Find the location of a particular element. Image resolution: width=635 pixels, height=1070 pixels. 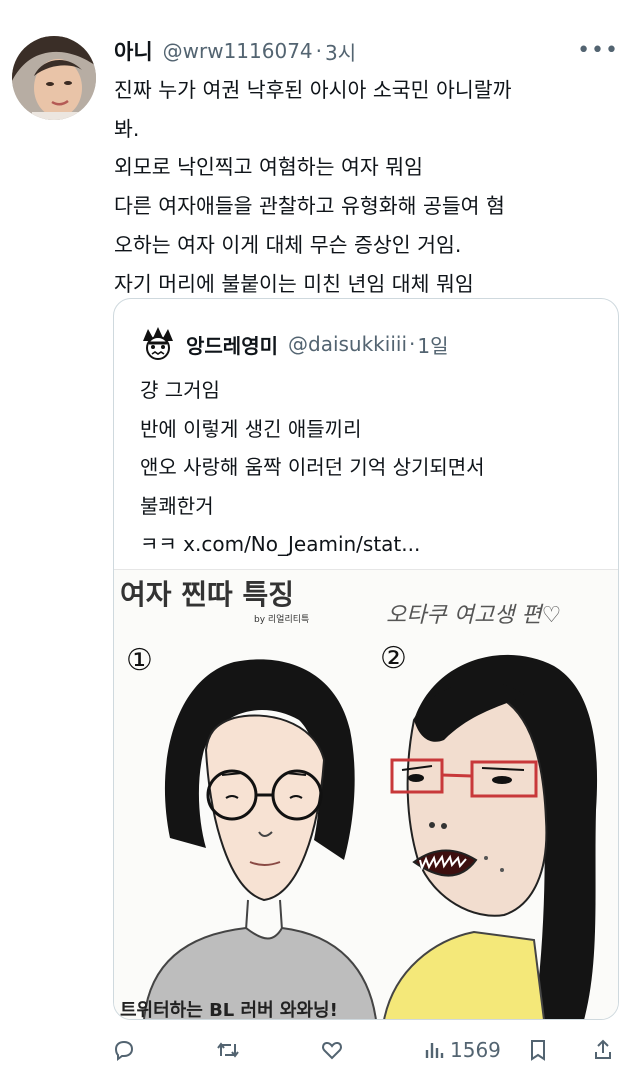

retweet-icon is located at coordinates (228, 1050).